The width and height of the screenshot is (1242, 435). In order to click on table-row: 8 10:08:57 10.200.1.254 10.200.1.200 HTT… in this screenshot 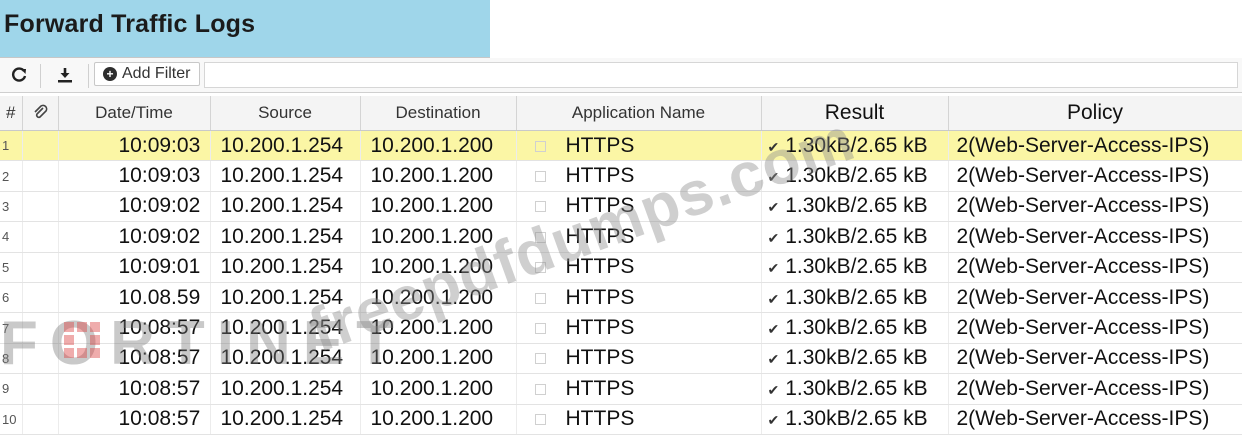, I will do `click(621, 359)`.